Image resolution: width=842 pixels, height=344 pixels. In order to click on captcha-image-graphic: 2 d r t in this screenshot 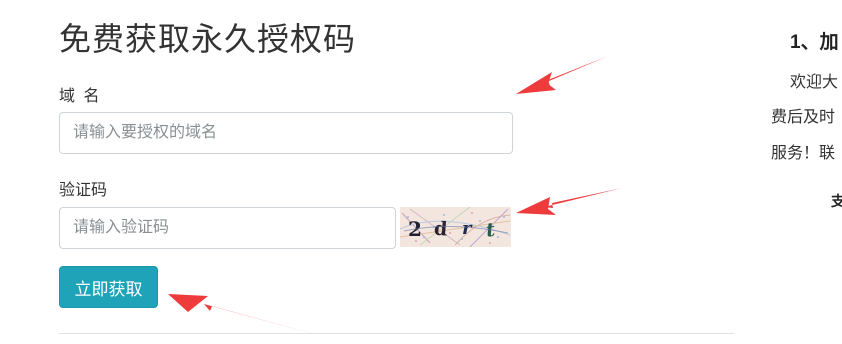, I will do `click(455, 227)`.